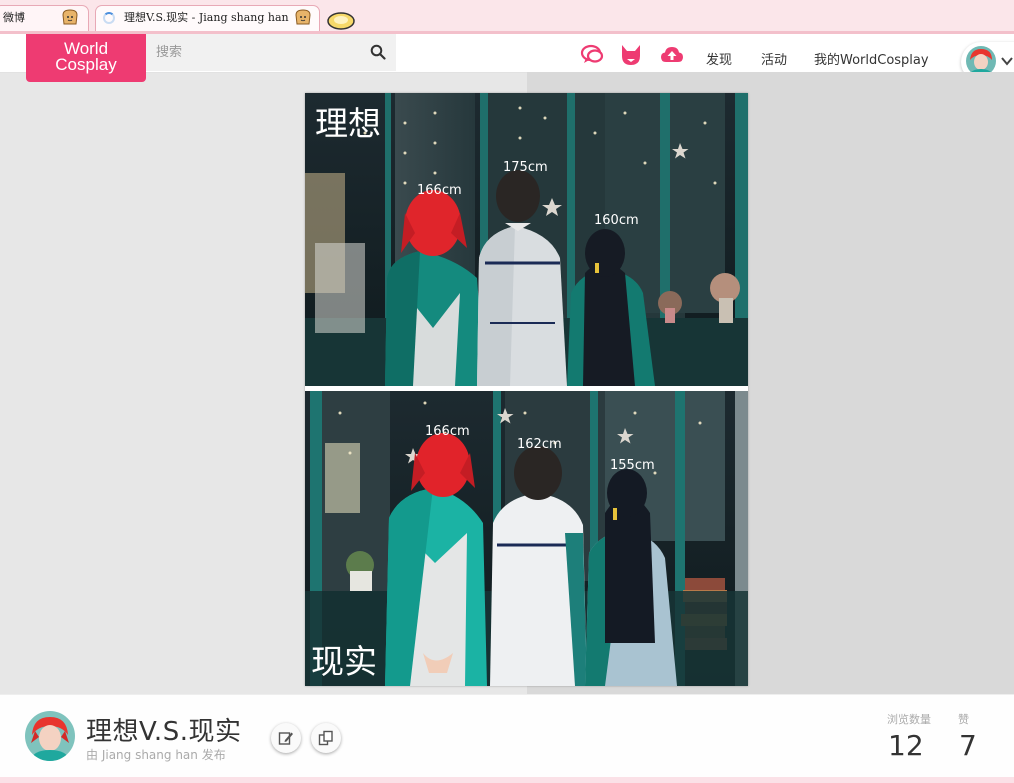  What do you see at coordinates (164, 732) in the screenshot?
I see `post-title: 理想V.S.现实` at bounding box center [164, 732].